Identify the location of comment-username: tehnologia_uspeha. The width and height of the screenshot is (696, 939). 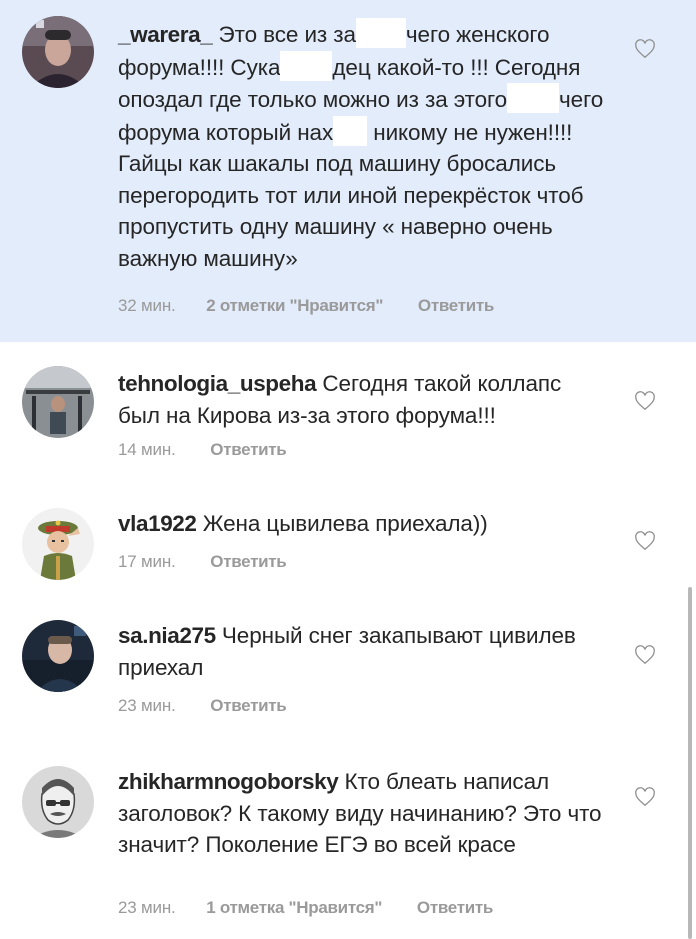
(217, 383).